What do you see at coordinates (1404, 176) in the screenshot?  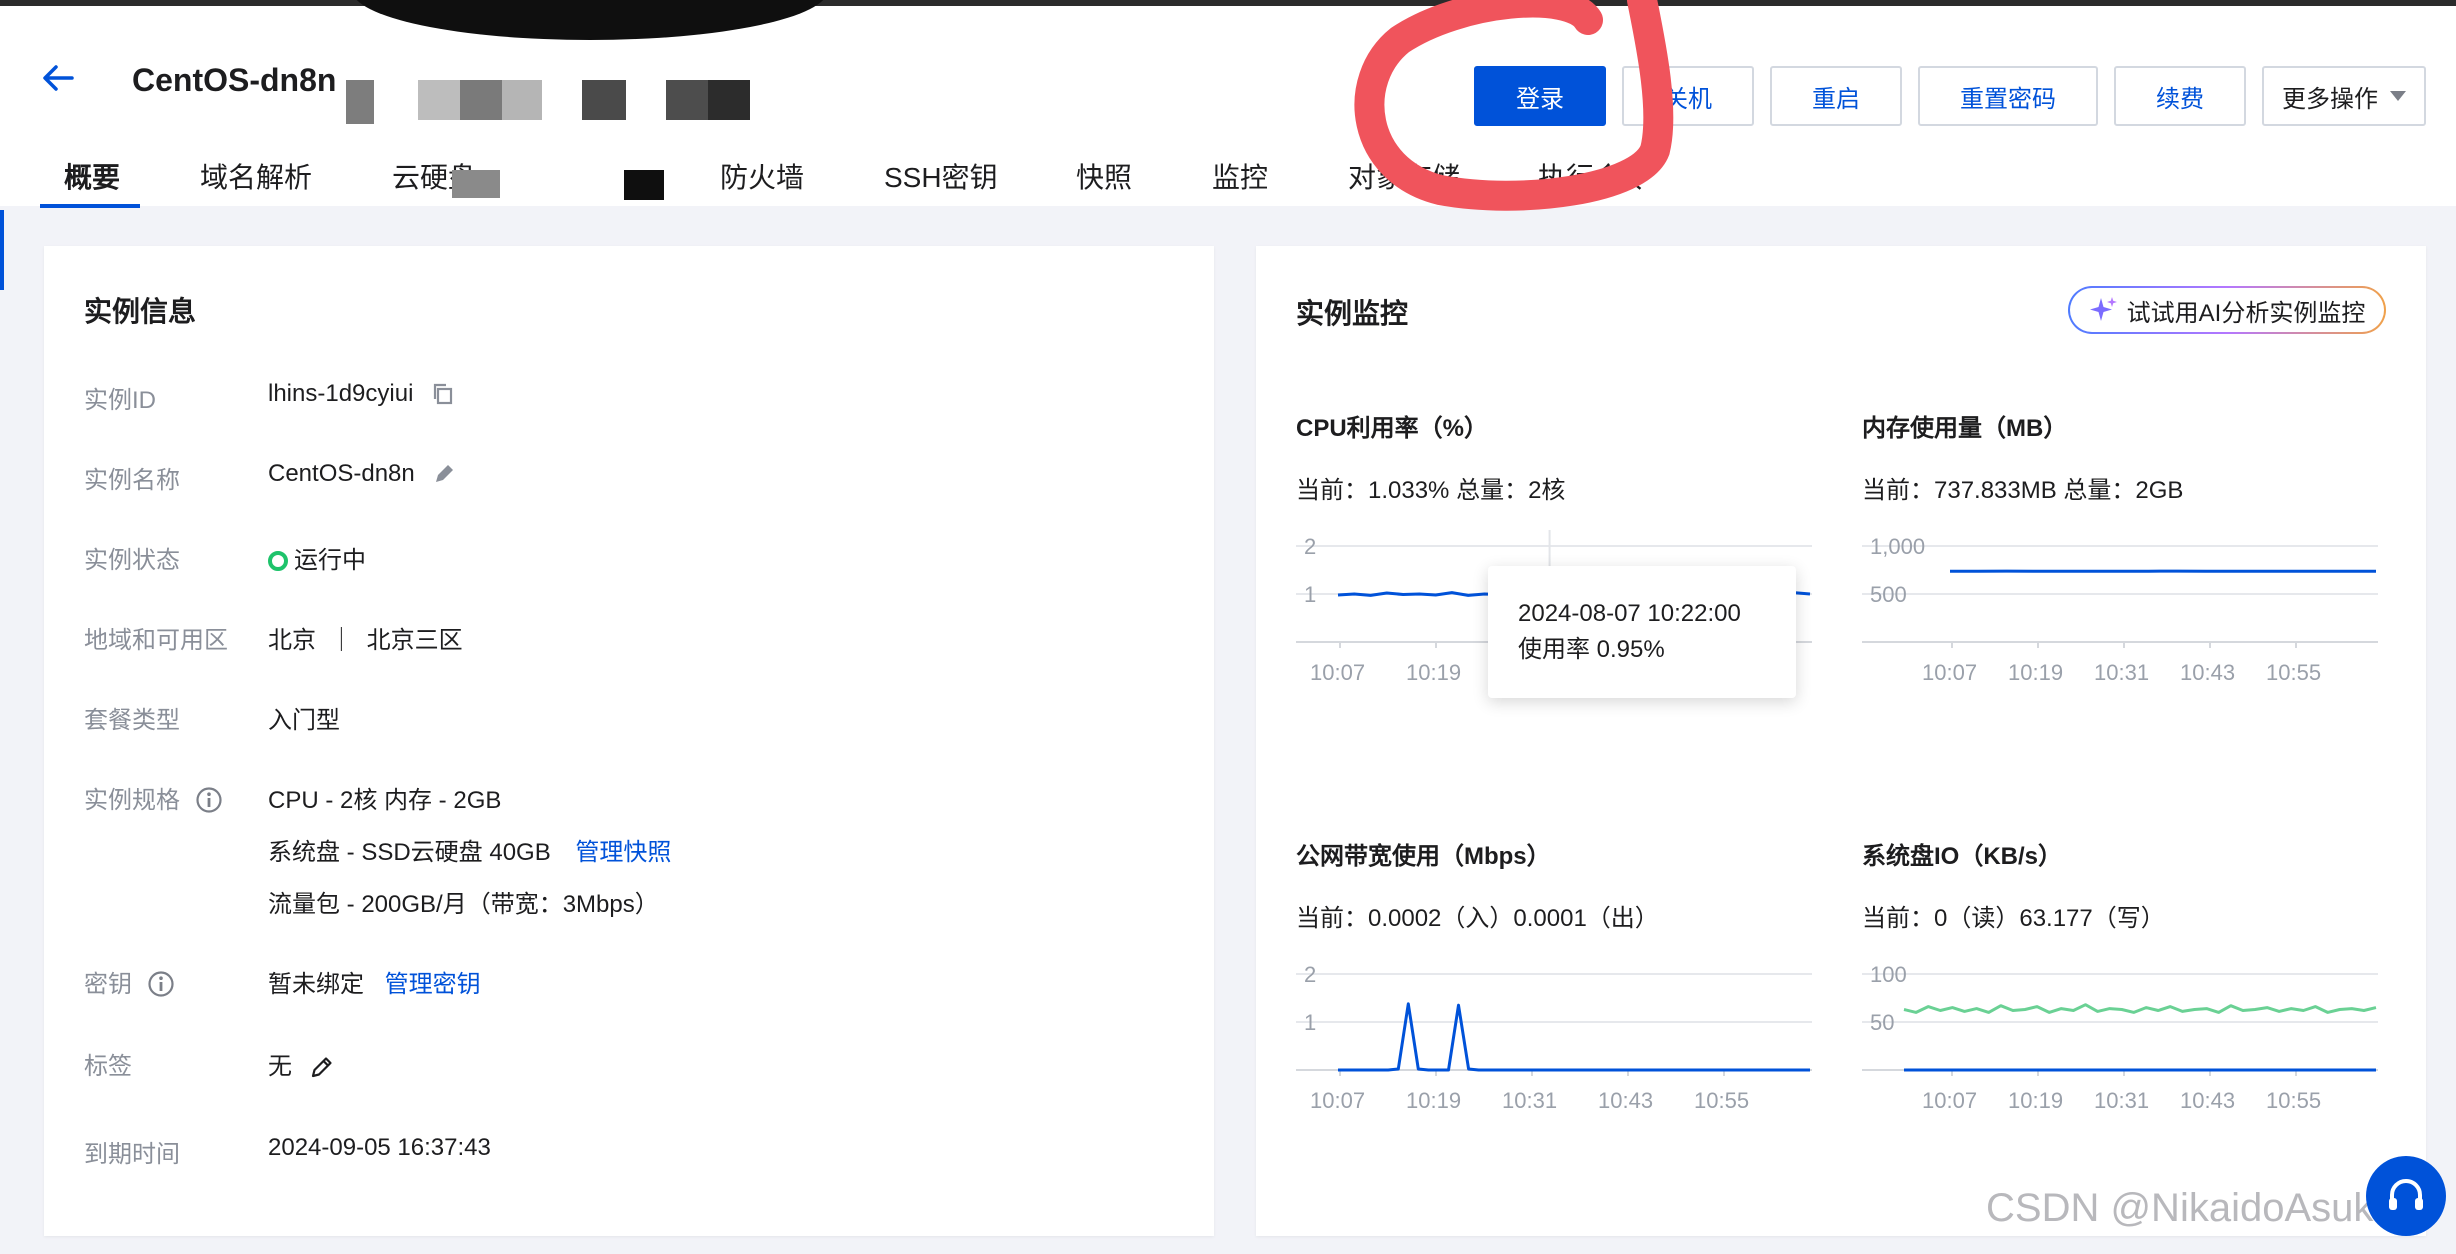 I see `tab-object-storage: 对象存储` at bounding box center [1404, 176].